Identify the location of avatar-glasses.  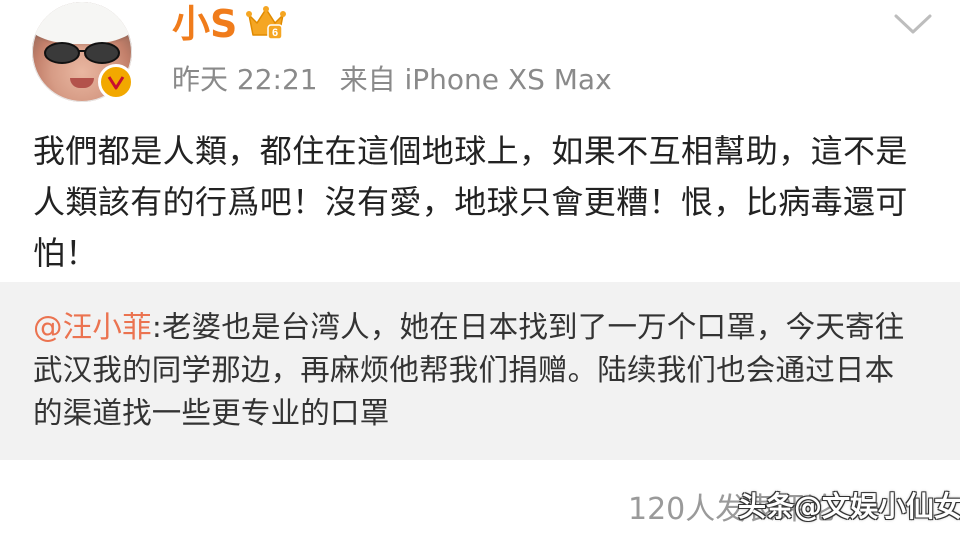
(82, 53).